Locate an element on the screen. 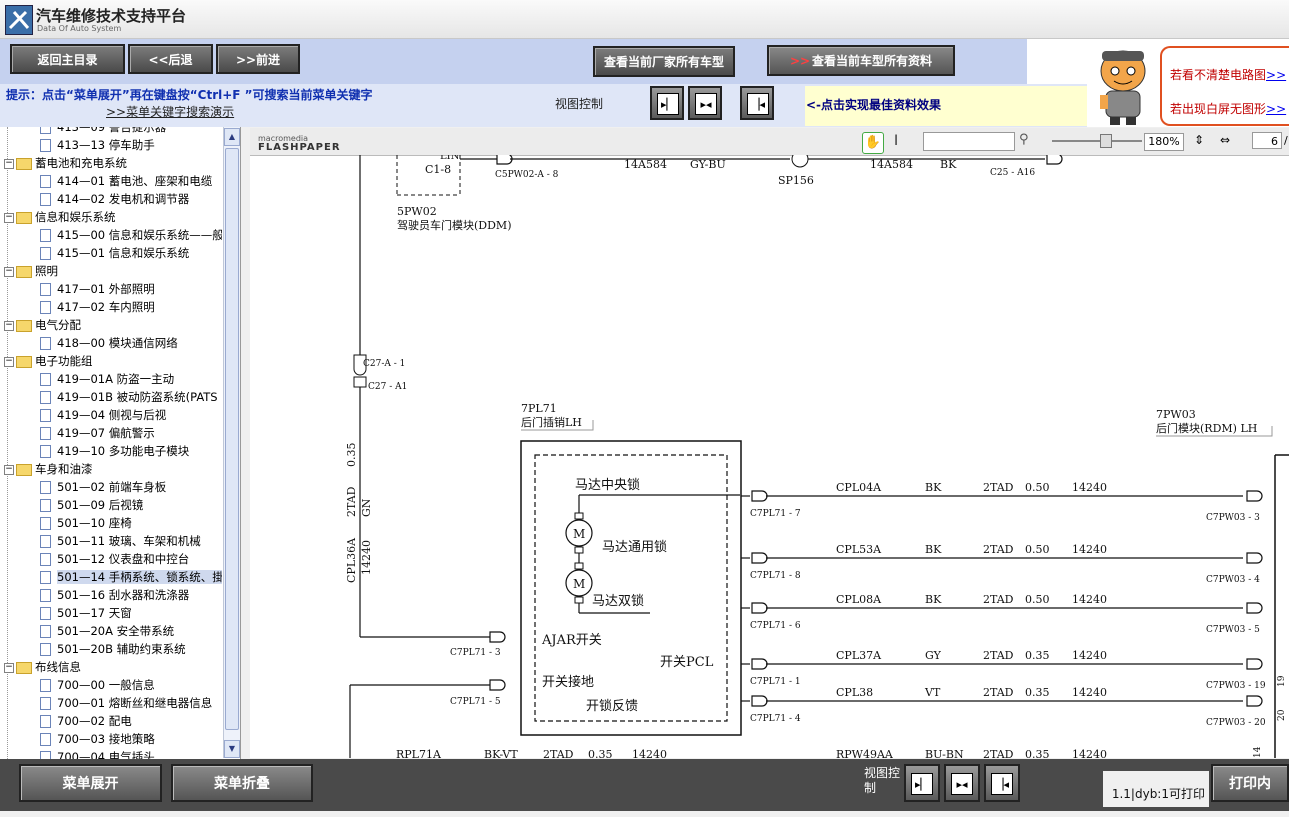 The height and width of the screenshot is (817, 1289). tree-folder: − 电气分配 is located at coordinates (42, 325).